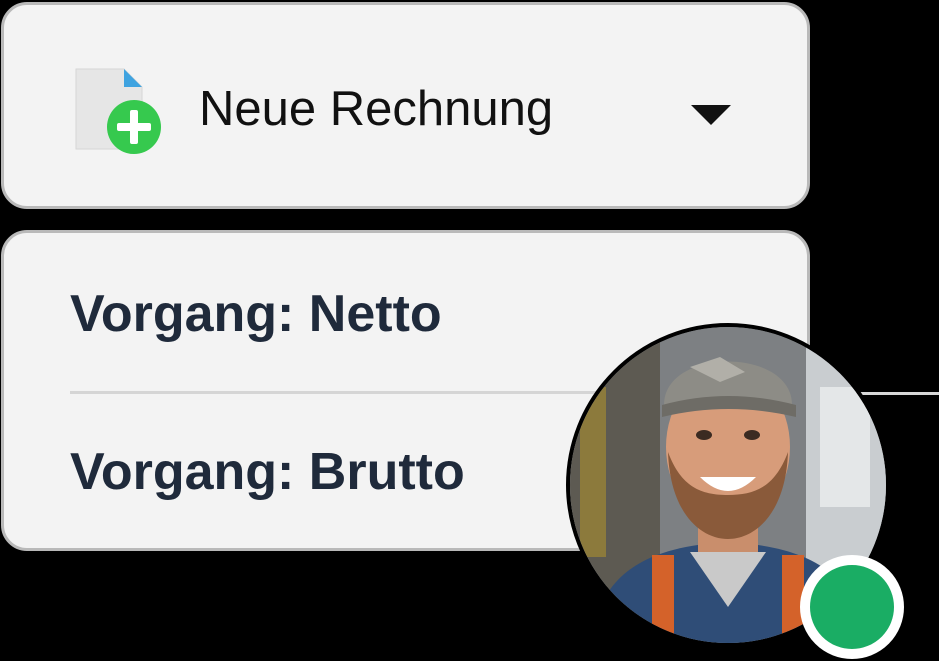 This screenshot has height=661, width=939. I want to click on new-document-icon, so click(119, 110).